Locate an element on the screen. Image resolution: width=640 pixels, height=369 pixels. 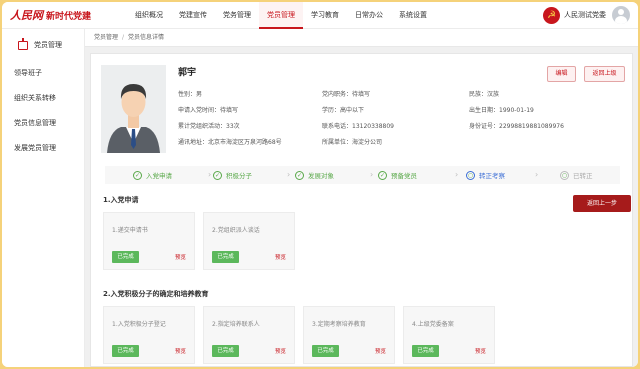
pending-step-icon: ○ is located at coordinates (564, 175).